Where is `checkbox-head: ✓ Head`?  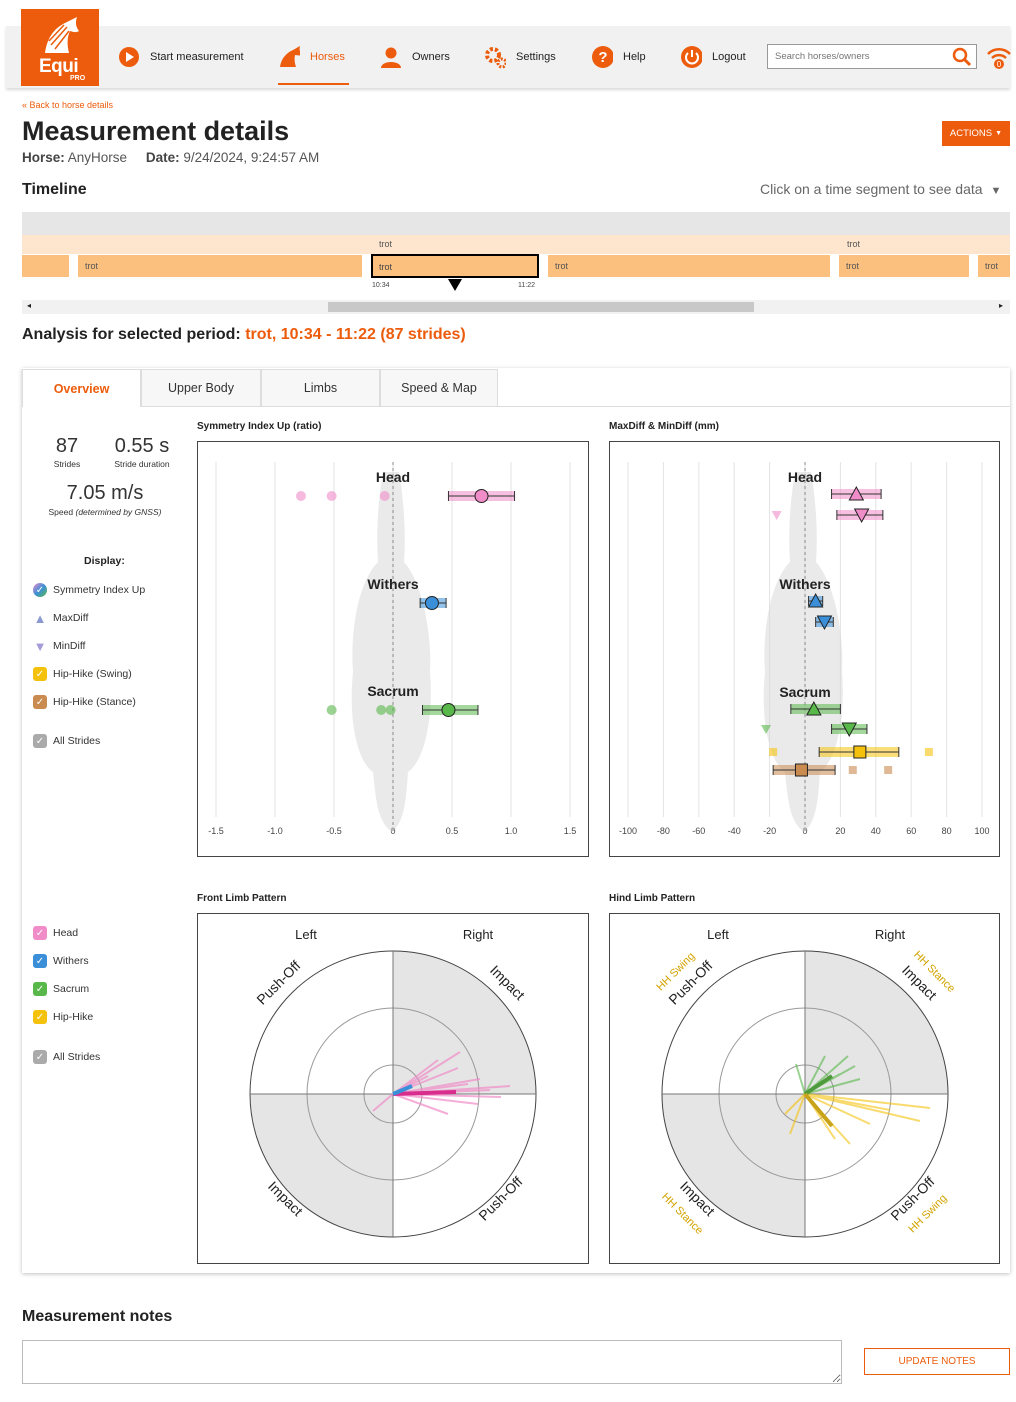 checkbox-head: ✓ Head is located at coordinates (55, 933).